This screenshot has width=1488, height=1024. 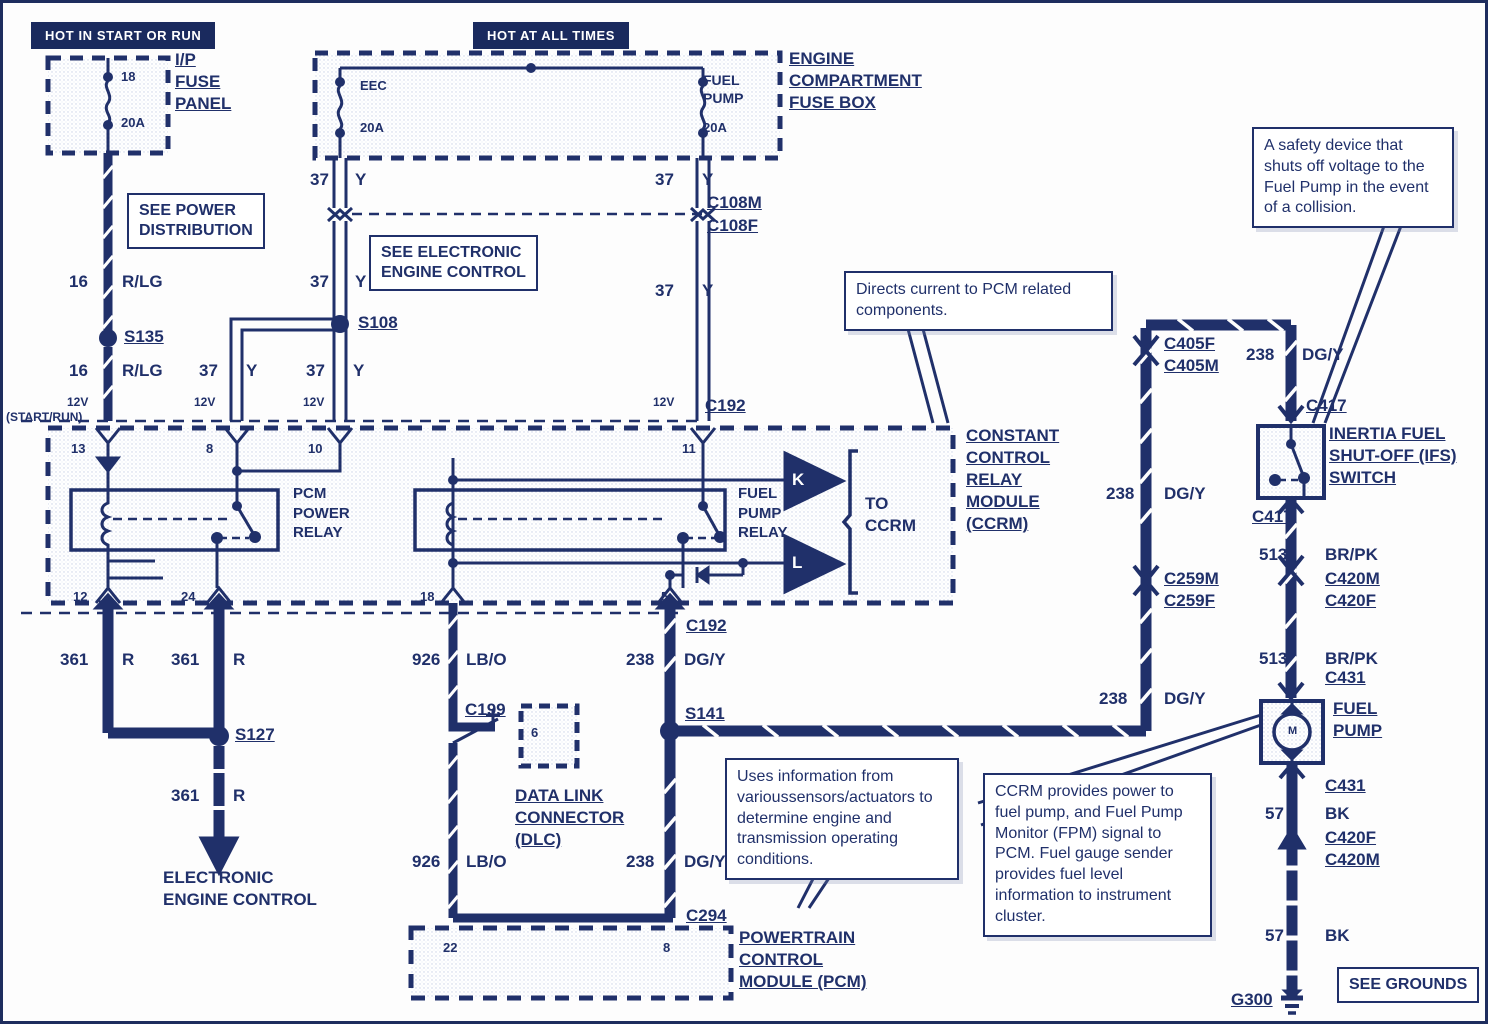 What do you see at coordinates (1351, 837) in the screenshot?
I see `connector-C420F-lower: C420F` at bounding box center [1351, 837].